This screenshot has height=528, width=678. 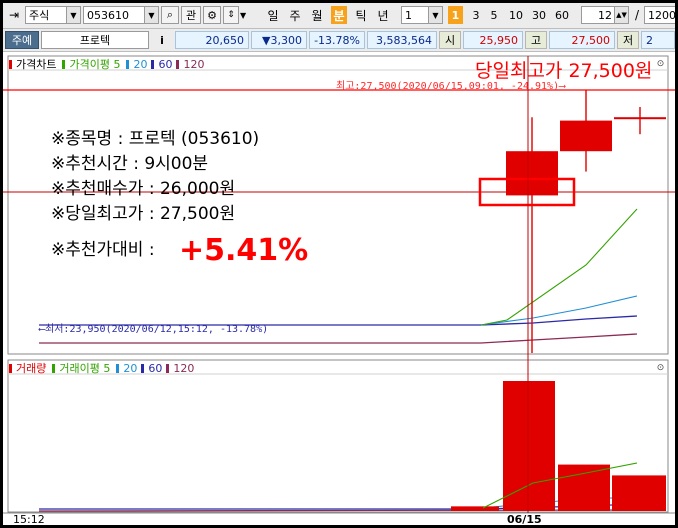 What do you see at coordinates (153, 329) in the screenshot?
I see `low-marker-label: ⟵최저:23,950(2020/06/12,15:12, -13.78%)` at bounding box center [153, 329].